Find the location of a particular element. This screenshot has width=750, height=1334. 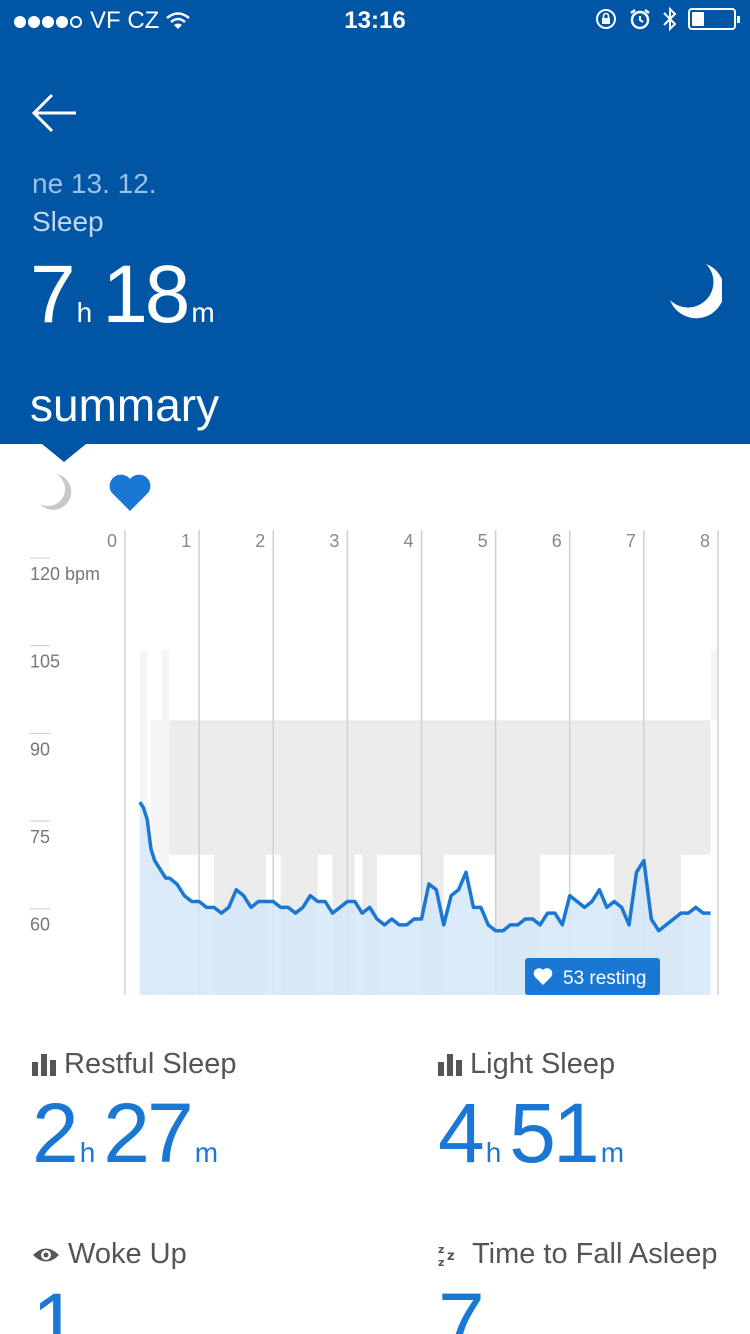

status-bar: VF CZ 13:16 is located at coordinates (375, 21).